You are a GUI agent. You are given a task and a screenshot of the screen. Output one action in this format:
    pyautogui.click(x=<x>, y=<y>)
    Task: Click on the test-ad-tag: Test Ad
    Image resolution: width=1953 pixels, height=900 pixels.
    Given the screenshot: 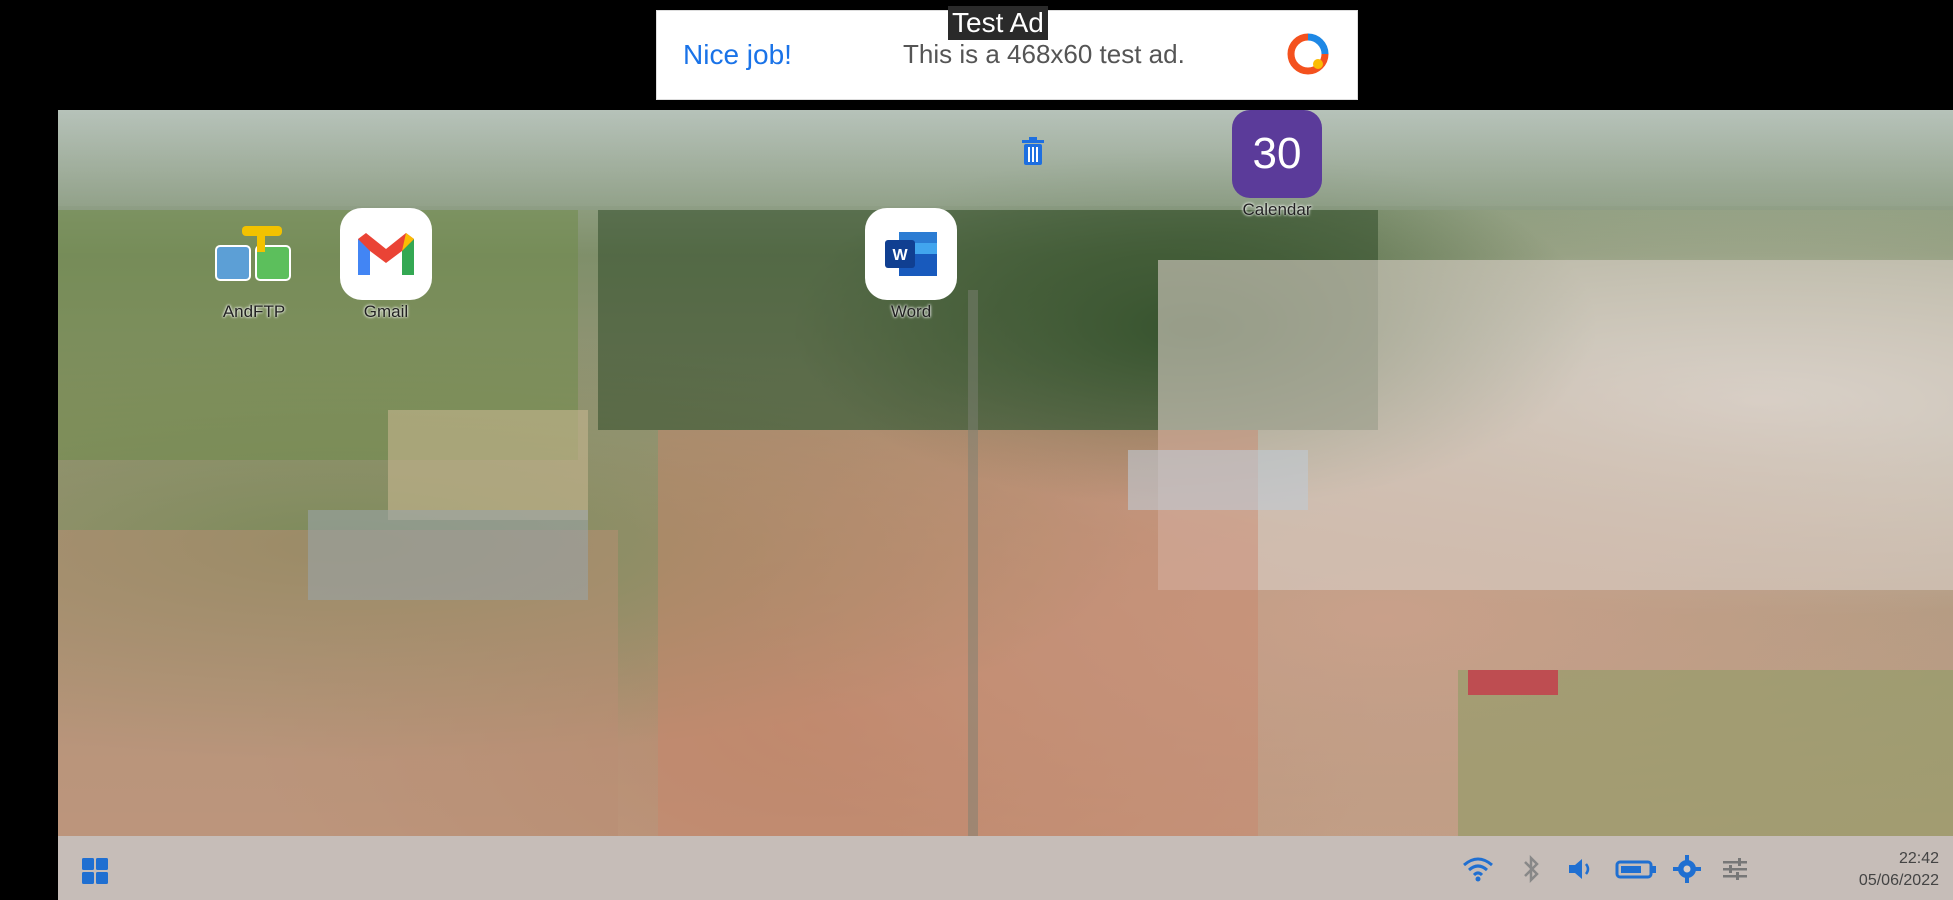 What is the action you would take?
    pyautogui.click(x=998, y=23)
    